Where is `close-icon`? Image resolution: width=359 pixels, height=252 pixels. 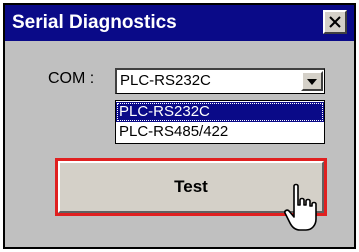 close-icon is located at coordinates (335, 22).